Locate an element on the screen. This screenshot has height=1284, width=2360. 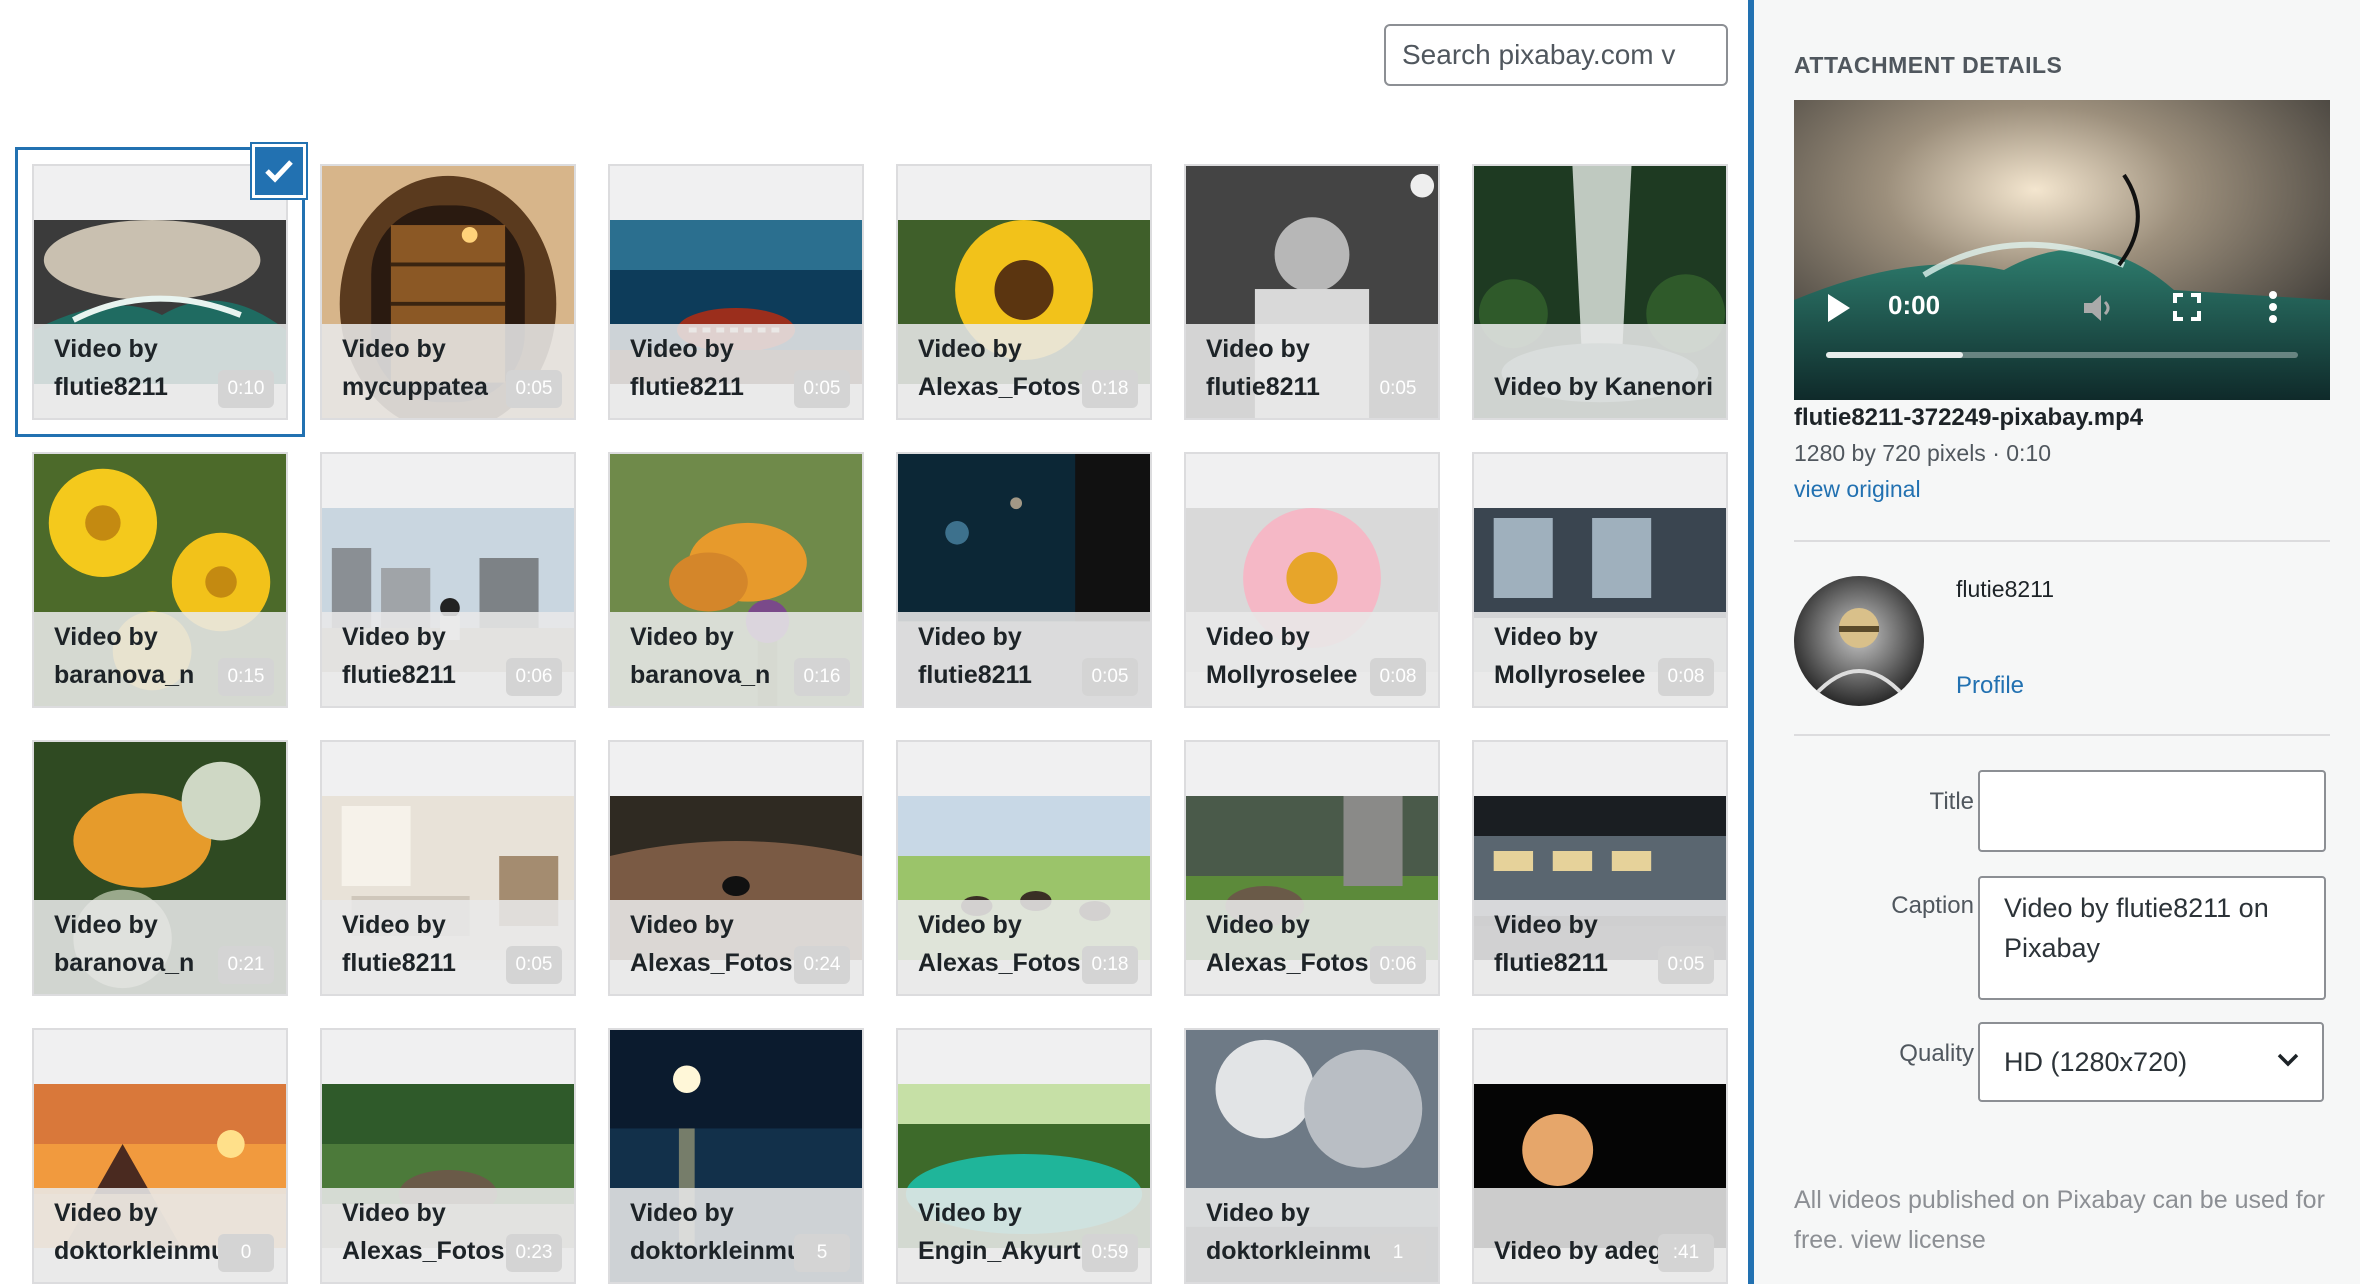
media-tile: Video by baranova_n 0:21 is located at coordinates (160, 868).